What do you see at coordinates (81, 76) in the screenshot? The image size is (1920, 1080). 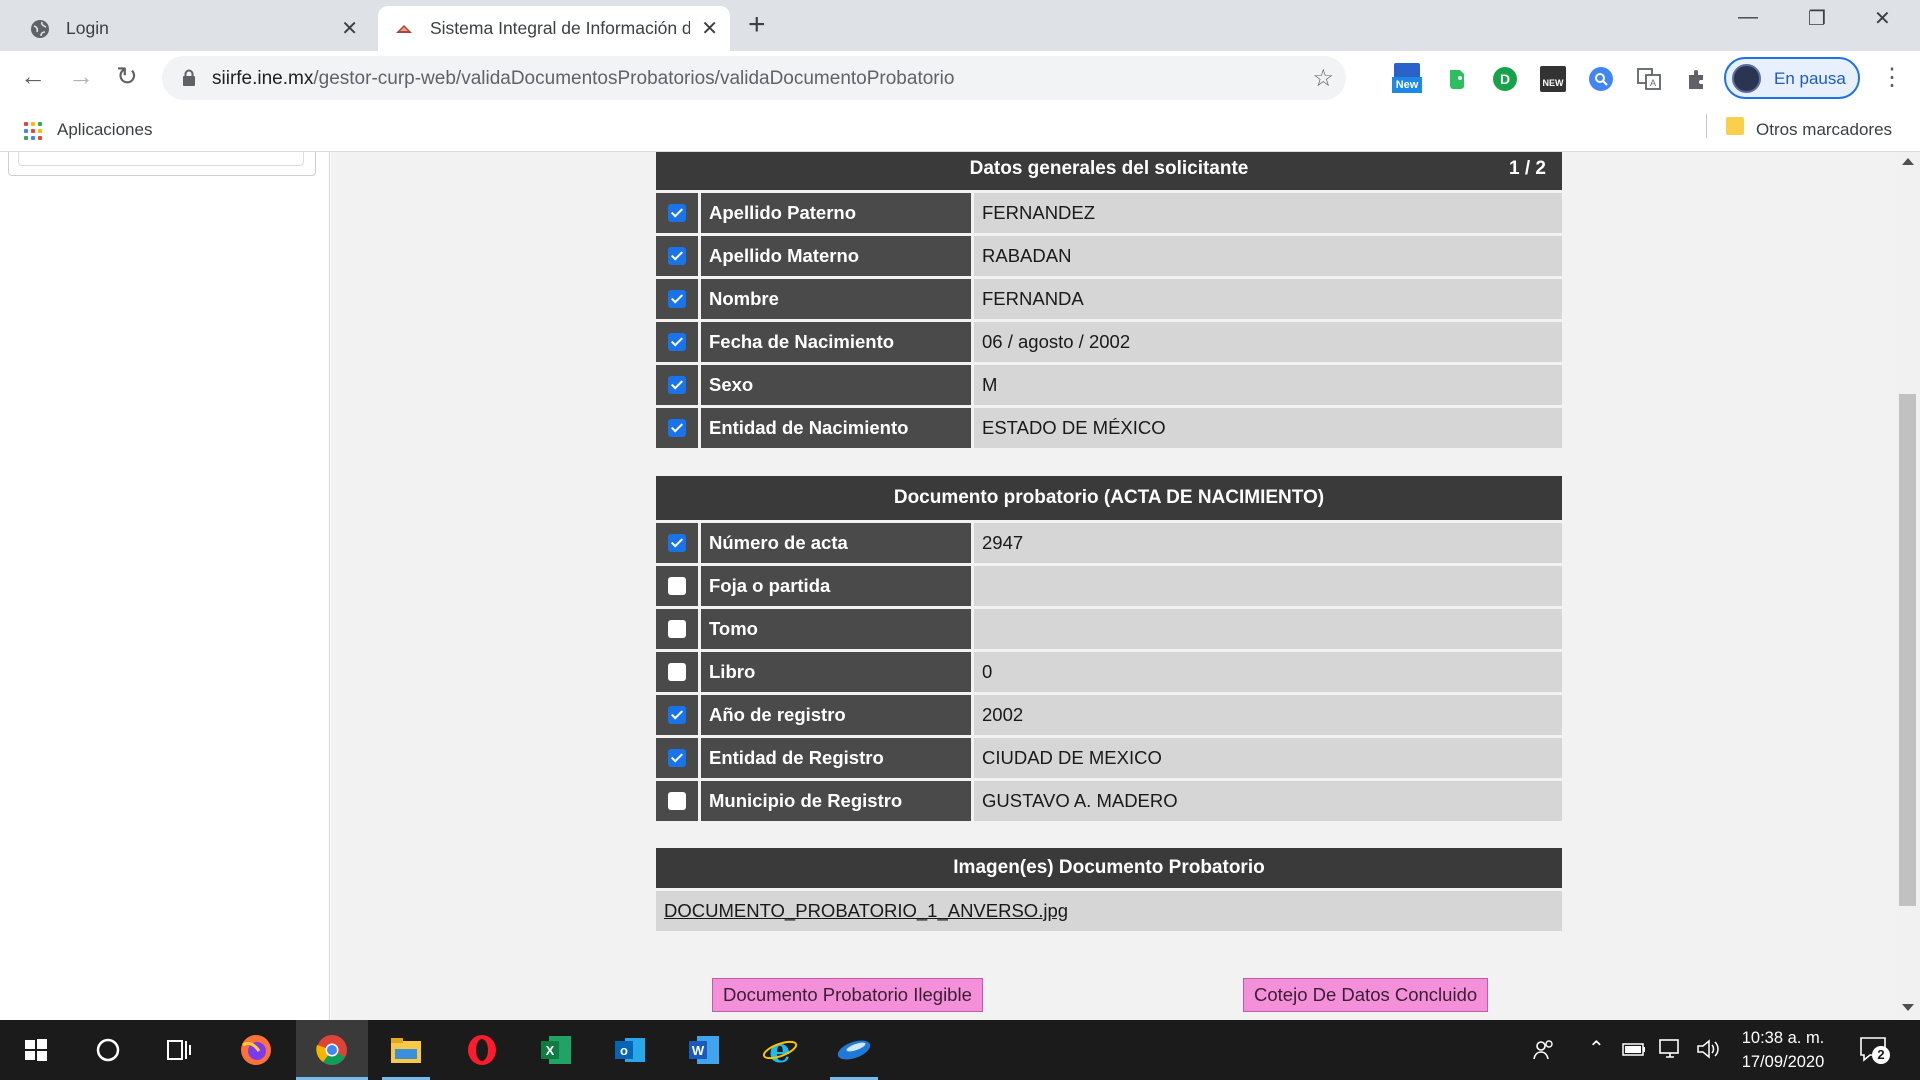 I see `forward-icon: →` at bounding box center [81, 76].